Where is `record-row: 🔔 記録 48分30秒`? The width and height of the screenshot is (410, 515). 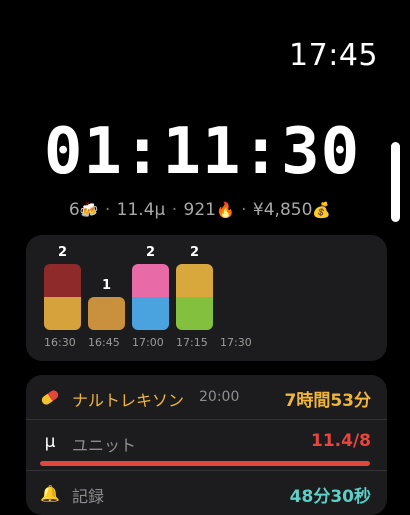 record-row: 🔔 記録 48分30秒 is located at coordinates (206, 493).